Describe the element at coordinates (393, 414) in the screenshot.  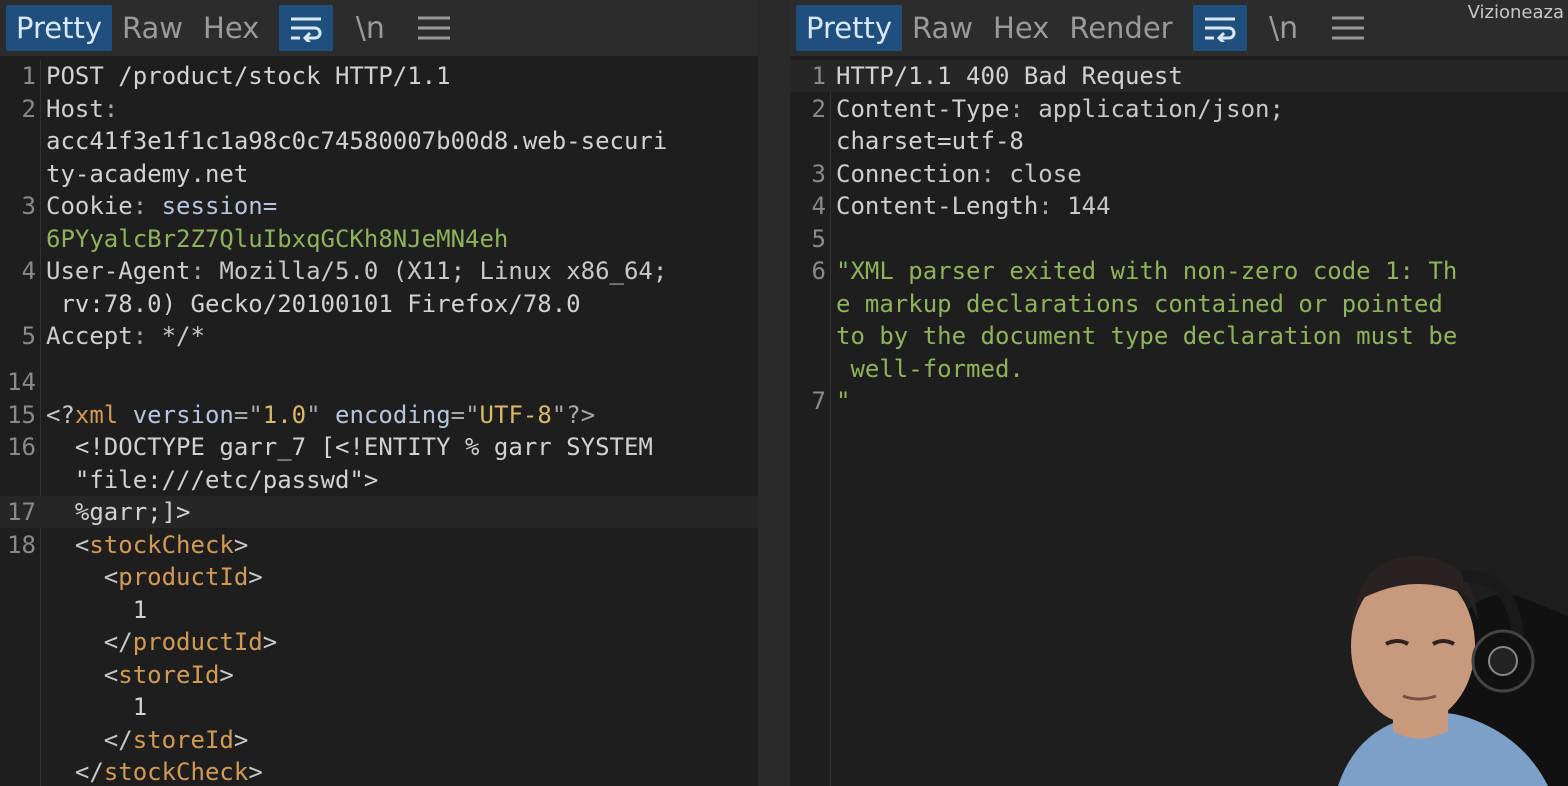
I see `xml-token: encoding` at that location.